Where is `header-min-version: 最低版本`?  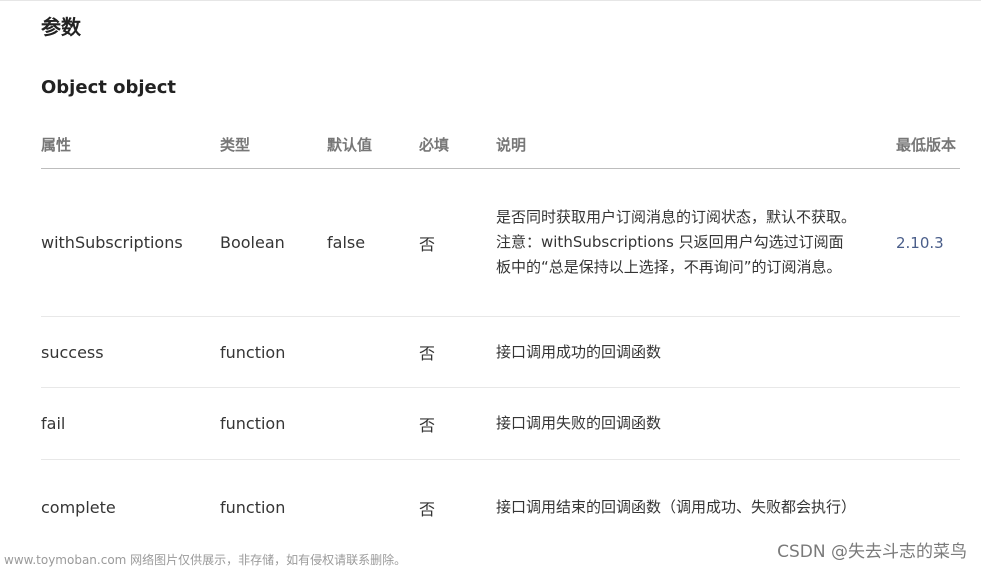 header-min-version: 最低版本 is located at coordinates (928, 144).